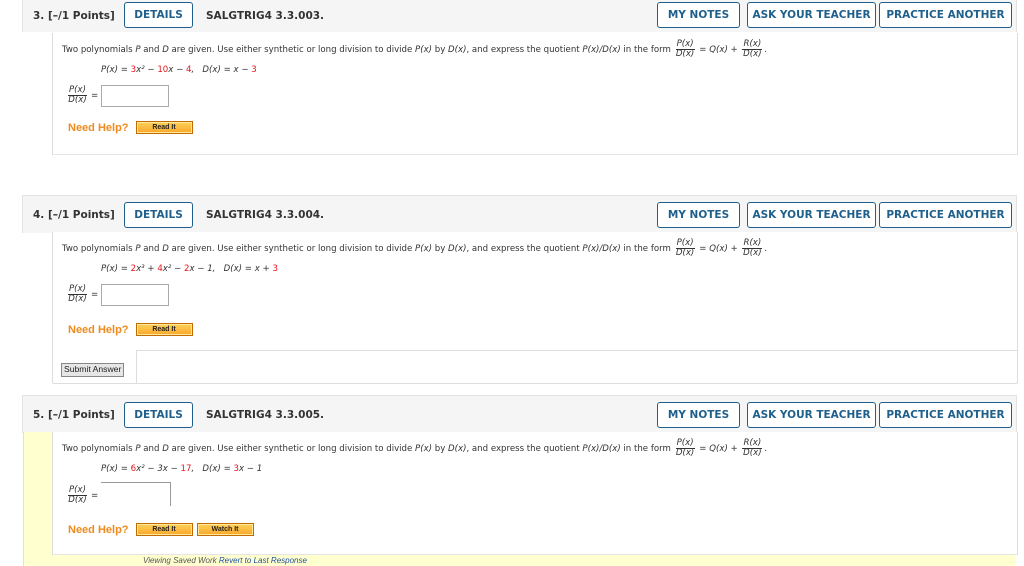 This screenshot has width=1024, height=566. Describe the element at coordinates (74, 215) in the screenshot. I see `question-number-points: 4. [–/1 Points]` at that location.